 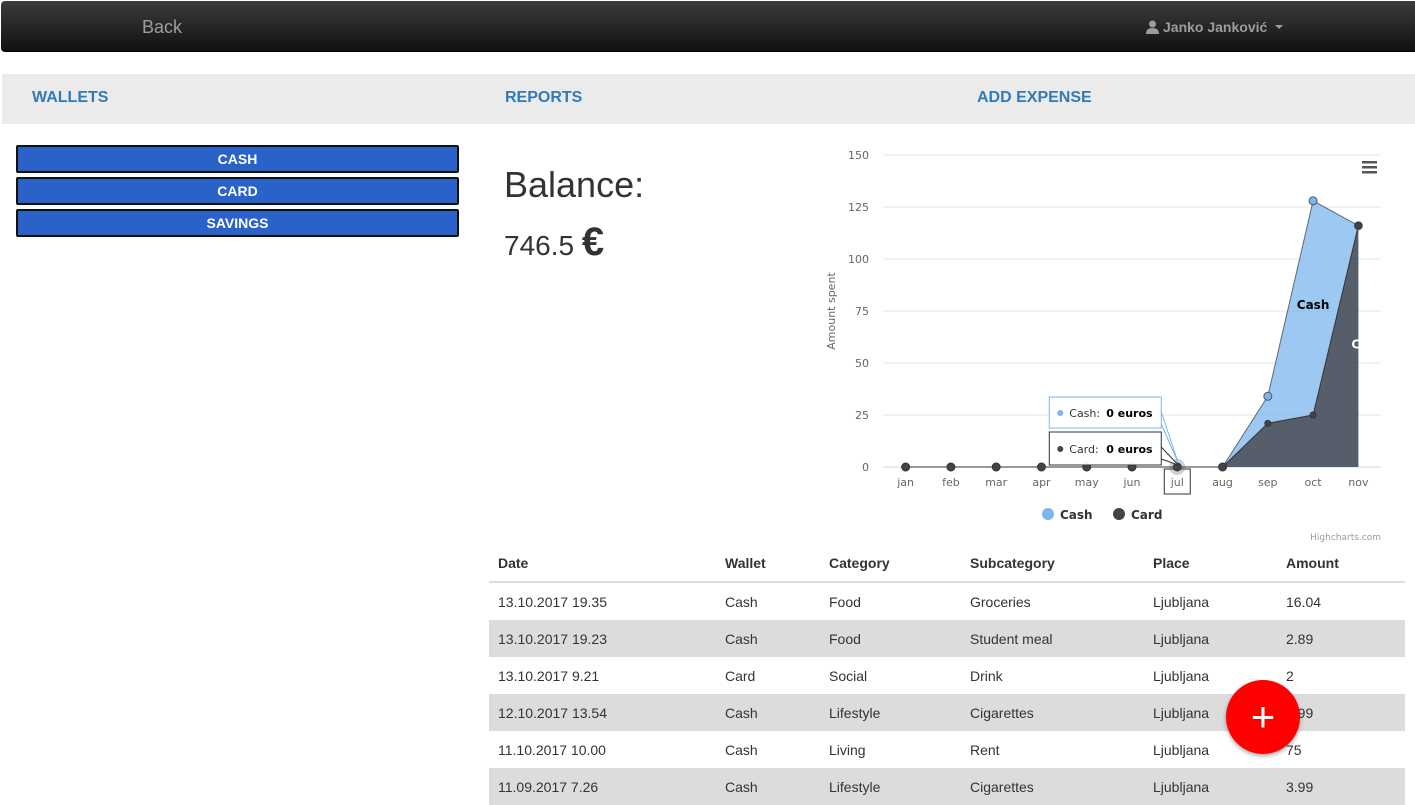 What do you see at coordinates (162, 27) in the screenshot?
I see `back-link: Back` at bounding box center [162, 27].